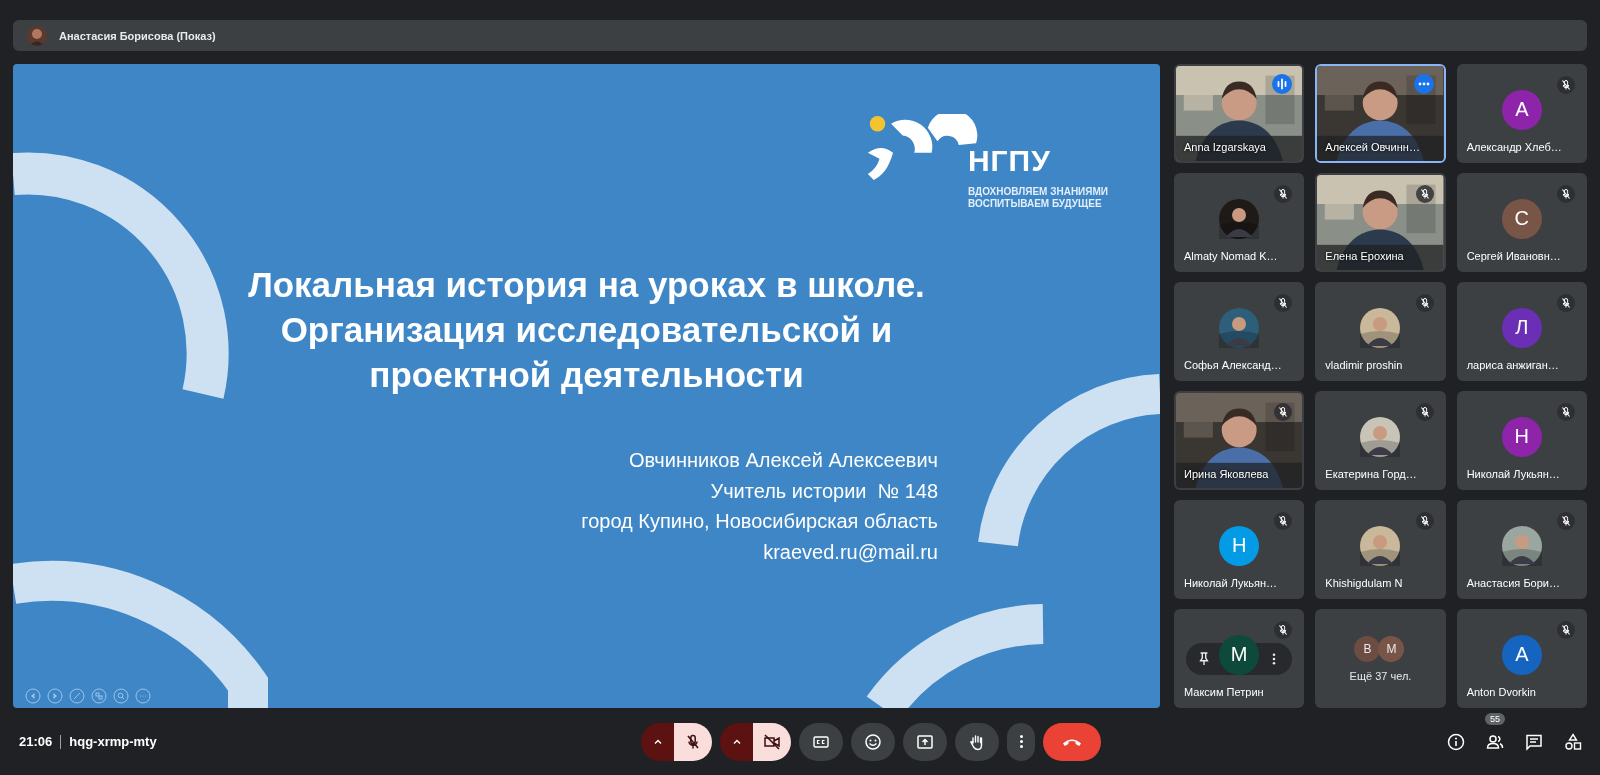 Image resolution: width=1600 pixels, height=775 pixels. I want to click on slide-title: Организация исследовательской и, so click(586, 330).